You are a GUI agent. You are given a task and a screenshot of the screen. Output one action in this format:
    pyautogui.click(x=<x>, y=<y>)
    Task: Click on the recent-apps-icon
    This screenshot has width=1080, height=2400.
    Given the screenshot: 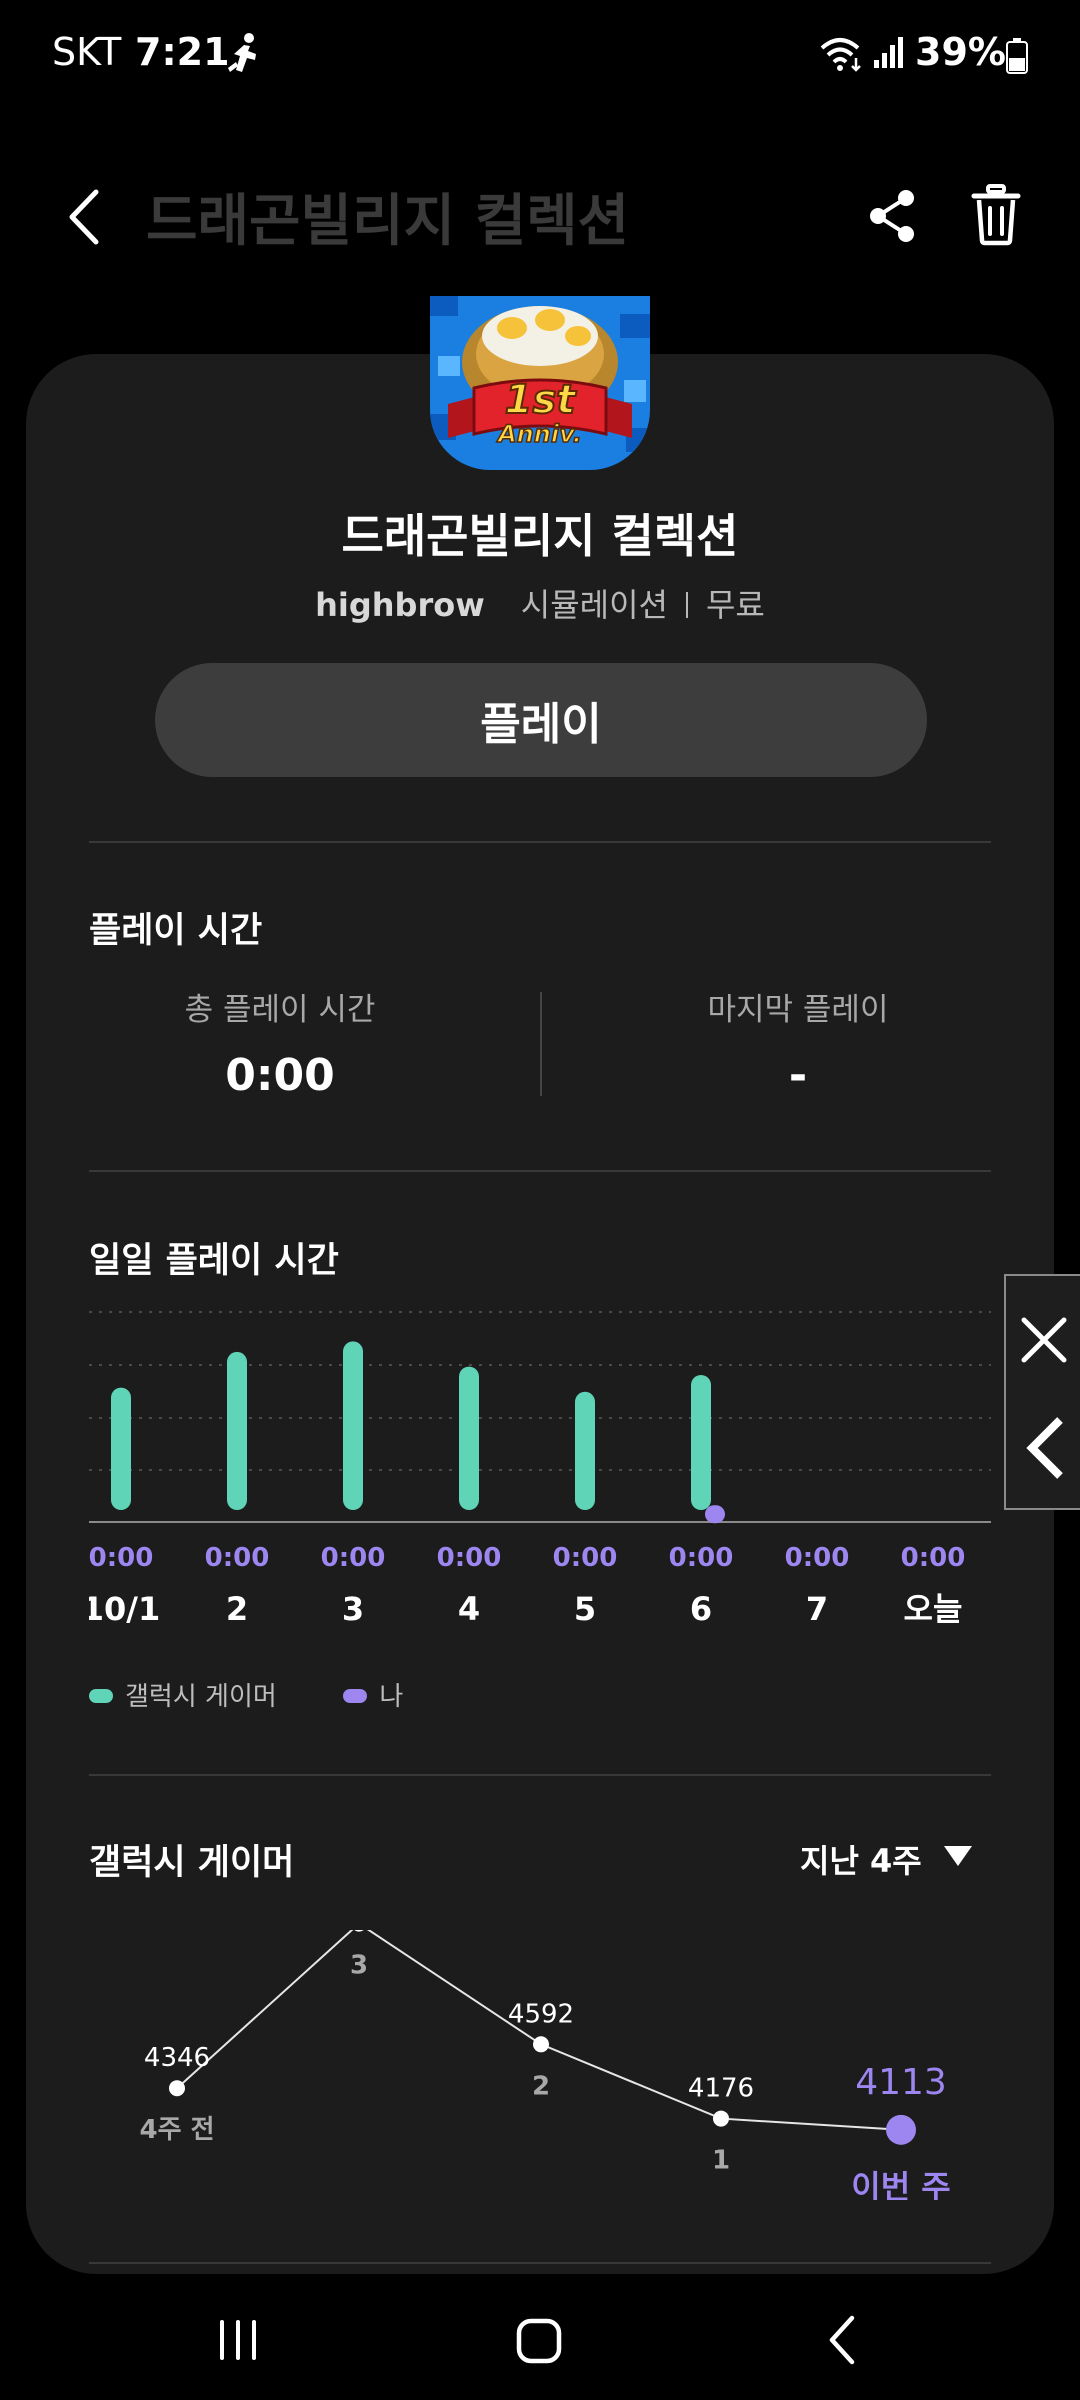 What is the action you would take?
    pyautogui.click(x=238, y=2340)
    